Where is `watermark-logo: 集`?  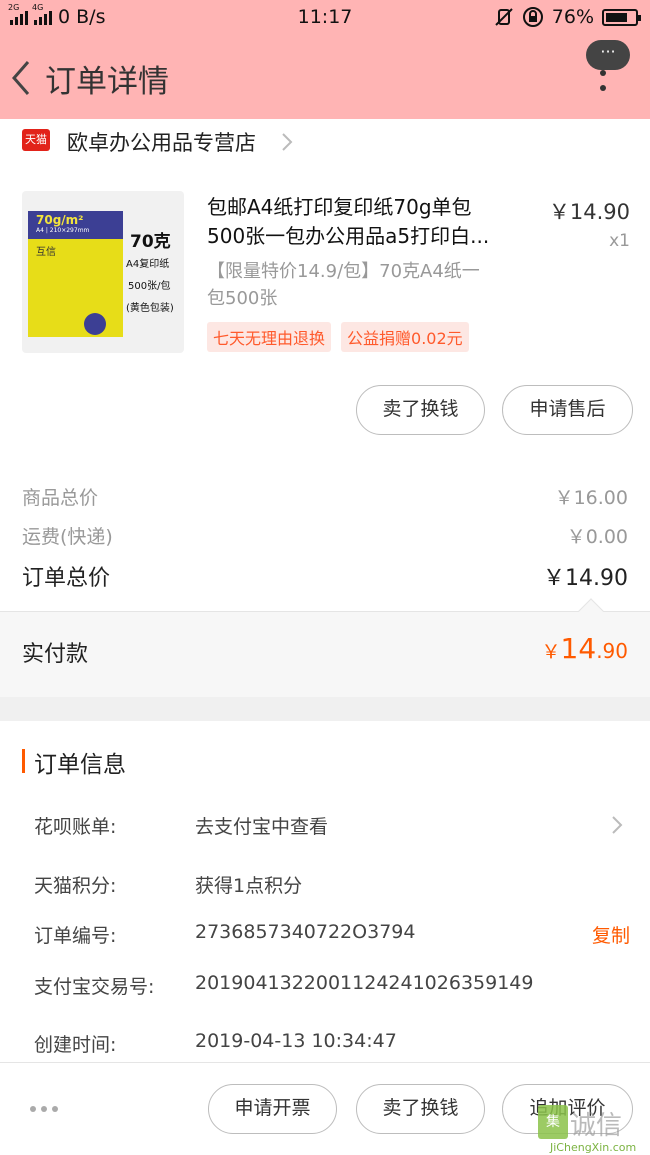 watermark-logo: 集 is located at coordinates (553, 1122).